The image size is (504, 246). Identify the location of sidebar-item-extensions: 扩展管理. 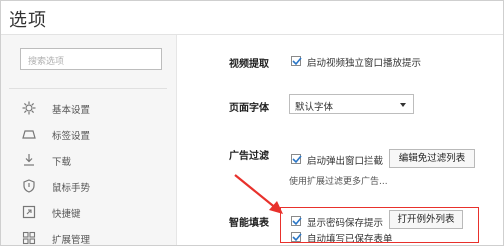
(88, 237).